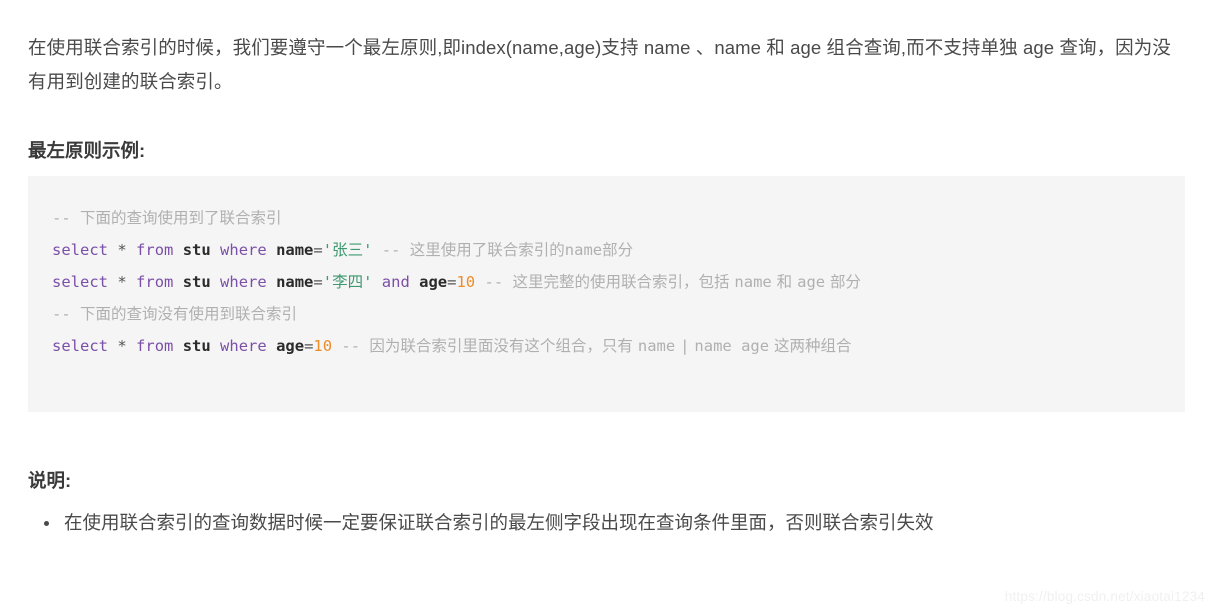  What do you see at coordinates (503, 346) in the screenshot?
I see `code-token-comment-cjk: 因为联合索引里面没有这个组合，只有` at bounding box center [503, 346].